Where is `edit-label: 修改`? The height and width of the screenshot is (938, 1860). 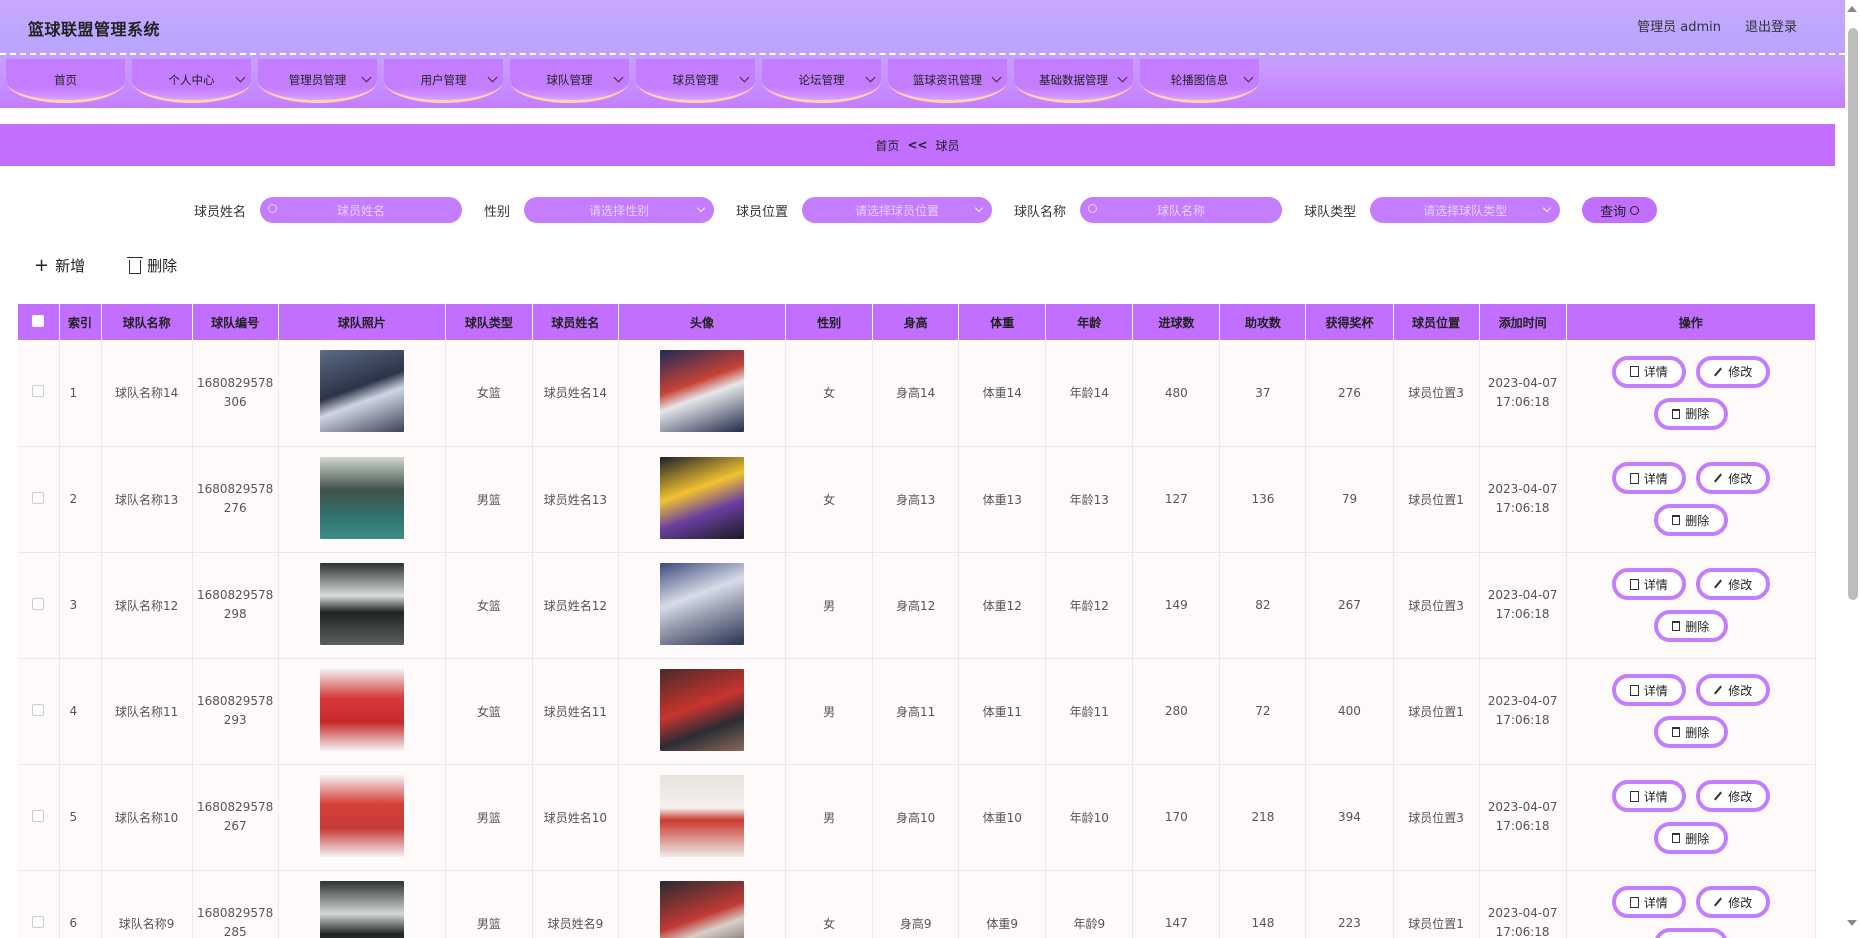 edit-label: 修改 is located at coordinates (1740, 584).